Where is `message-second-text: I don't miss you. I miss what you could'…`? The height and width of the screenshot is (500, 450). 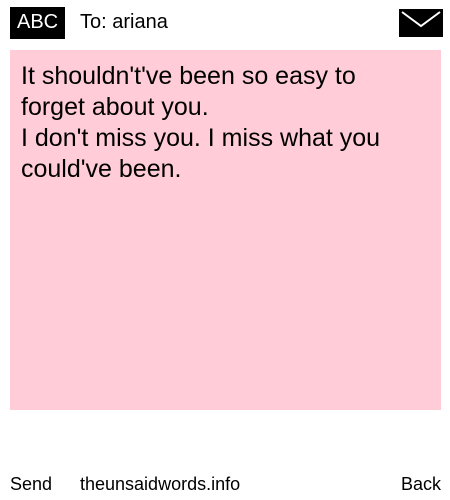
message-second-text: I don't miss you. I miss what you could'… is located at coordinates (201, 153).